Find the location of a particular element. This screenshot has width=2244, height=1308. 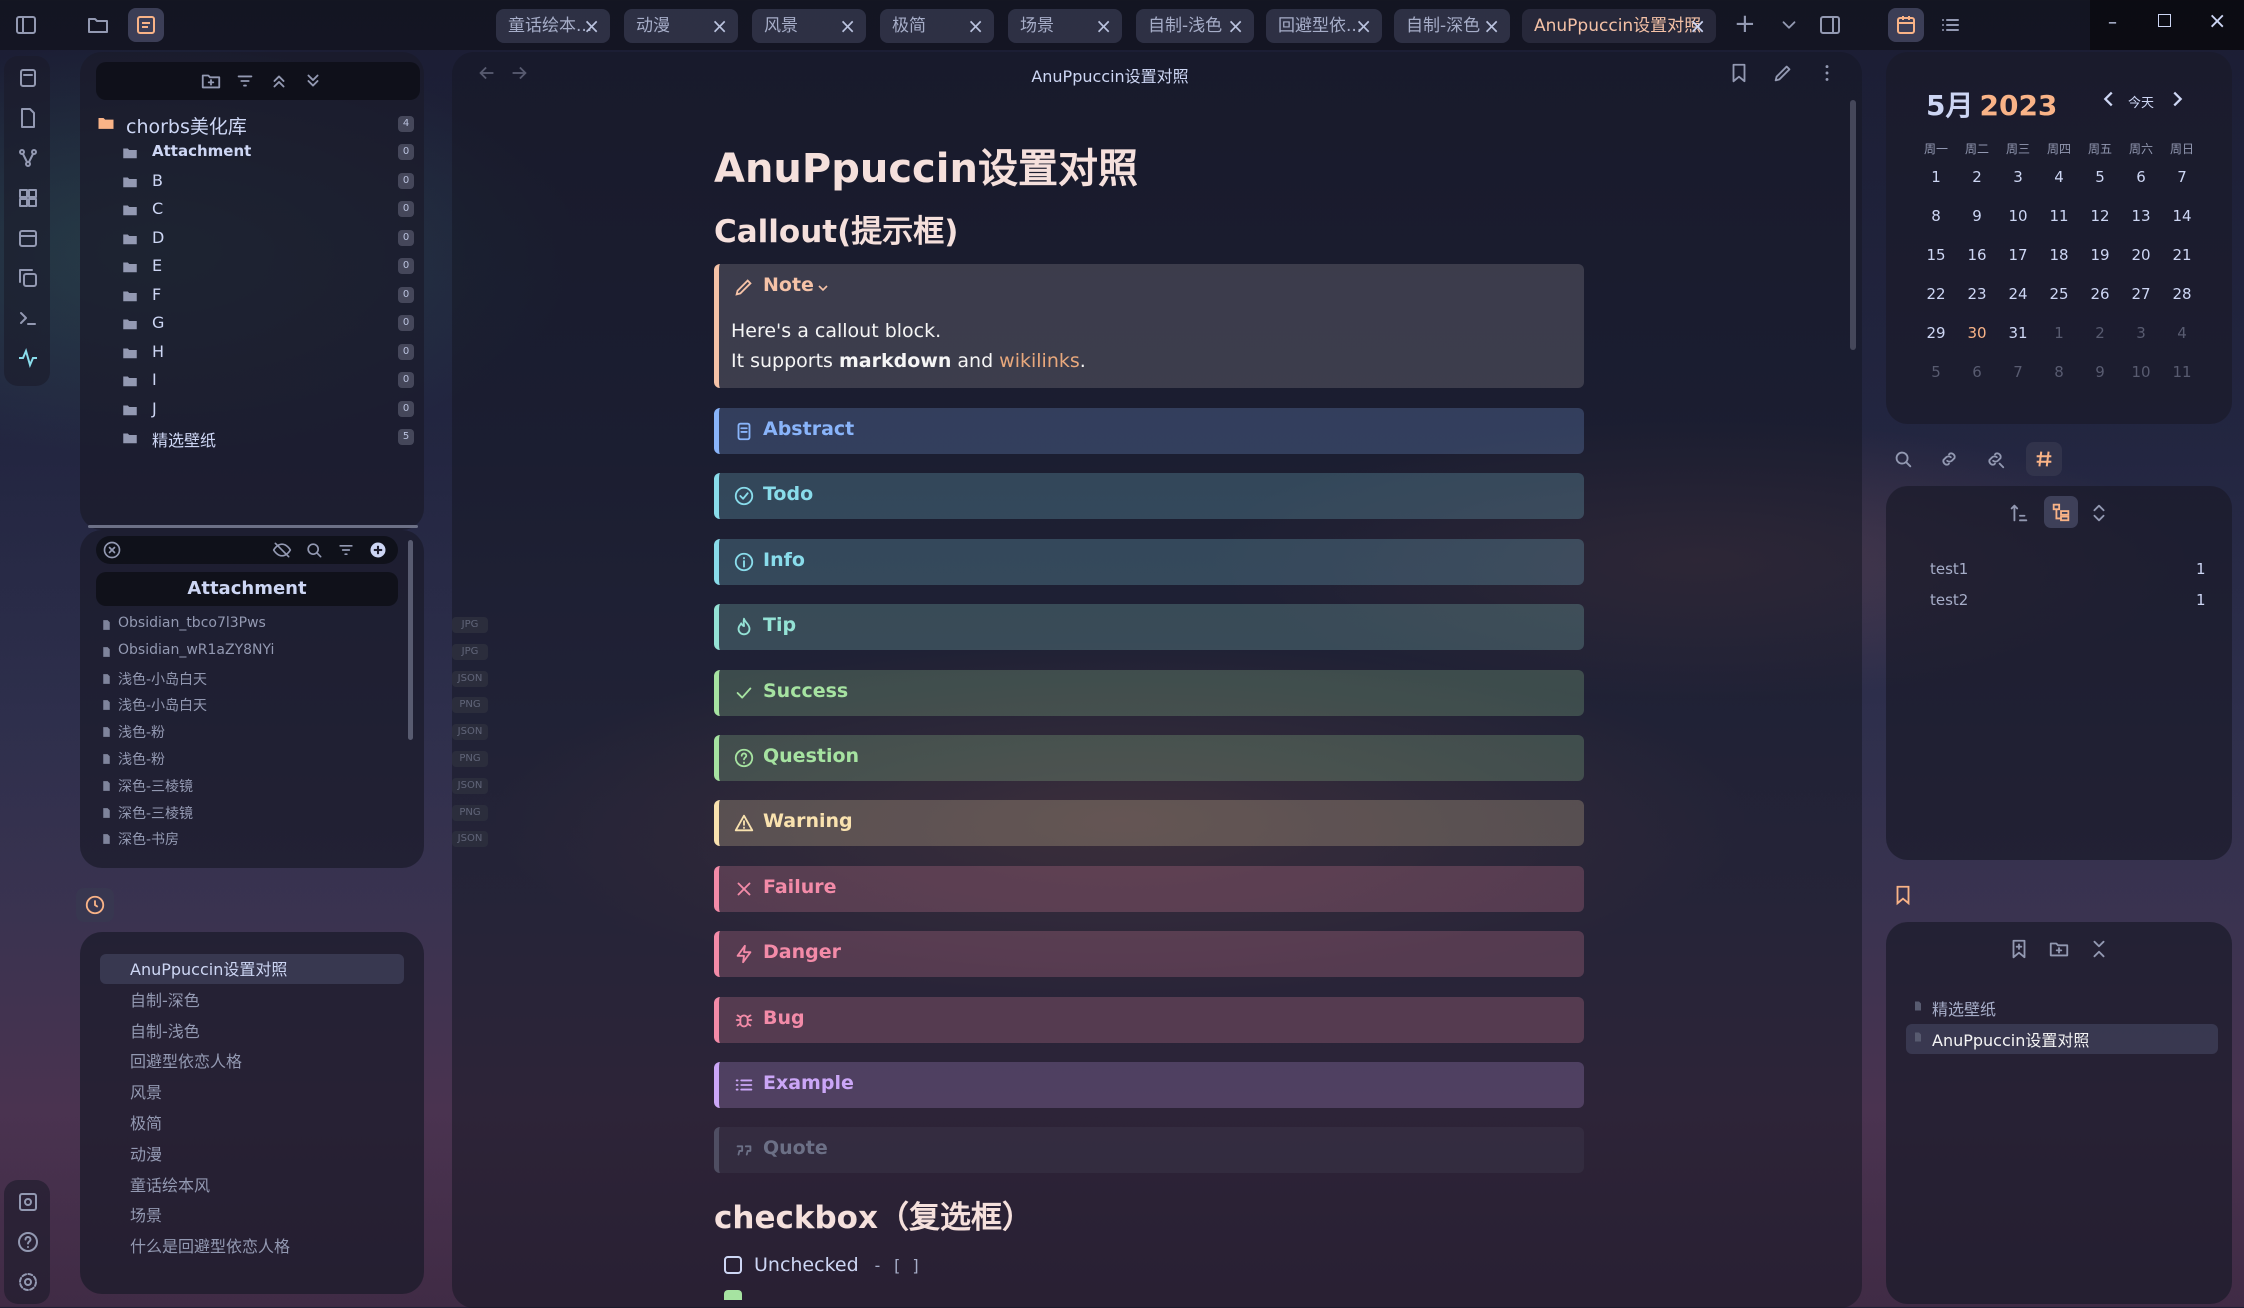

folder-item: Attachment 0 is located at coordinates (270, 152).